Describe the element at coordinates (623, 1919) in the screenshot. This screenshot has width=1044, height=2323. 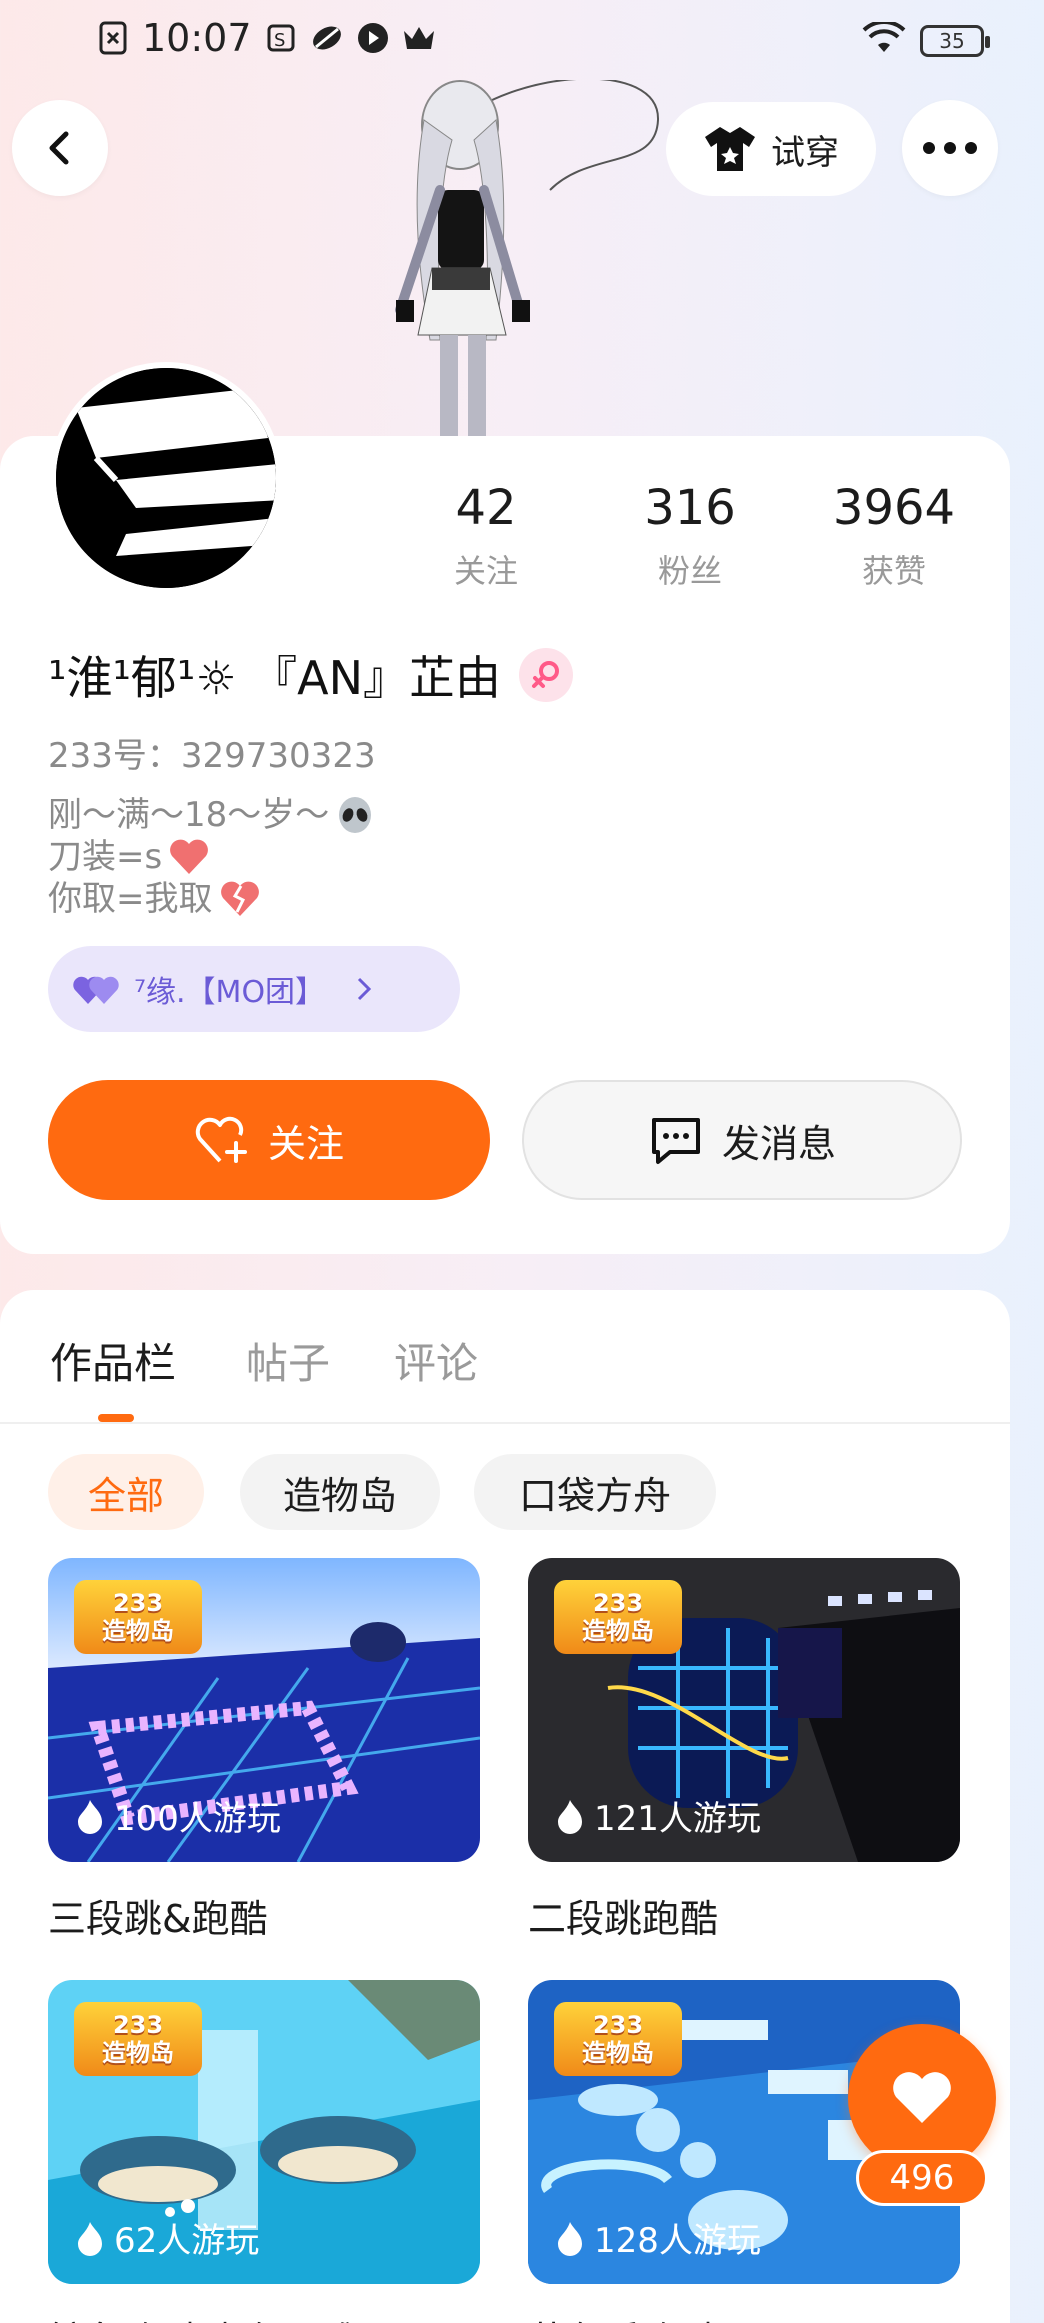
I see `game-title: 二段跳跑酷` at that location.